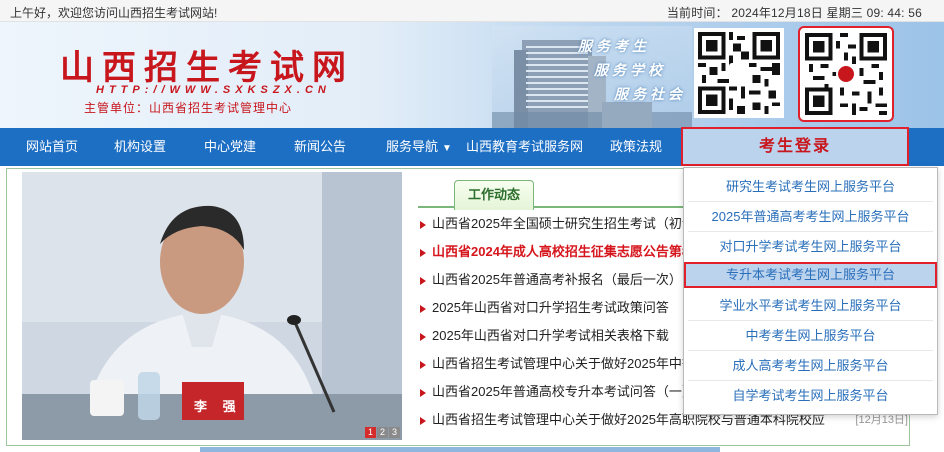 The height and width of the screenshot is (452, 944). I want to click on qr-code-app, so click(846, 74).